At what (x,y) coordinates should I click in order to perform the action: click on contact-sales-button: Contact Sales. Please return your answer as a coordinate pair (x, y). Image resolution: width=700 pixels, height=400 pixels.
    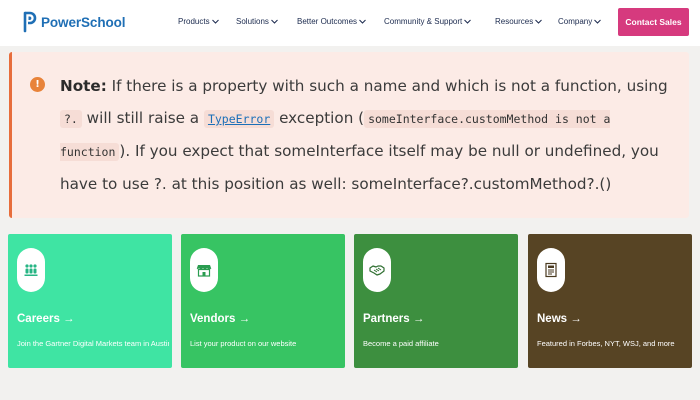
    Looking at the image, I should click on (653, 22).